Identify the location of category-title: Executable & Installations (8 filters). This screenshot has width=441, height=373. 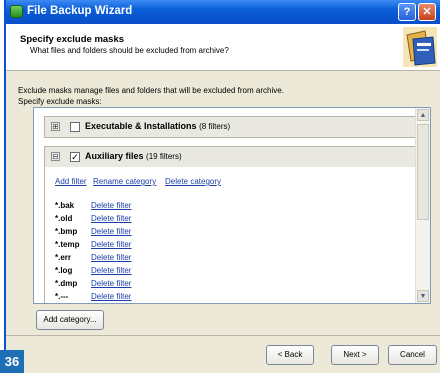
(157, 126).